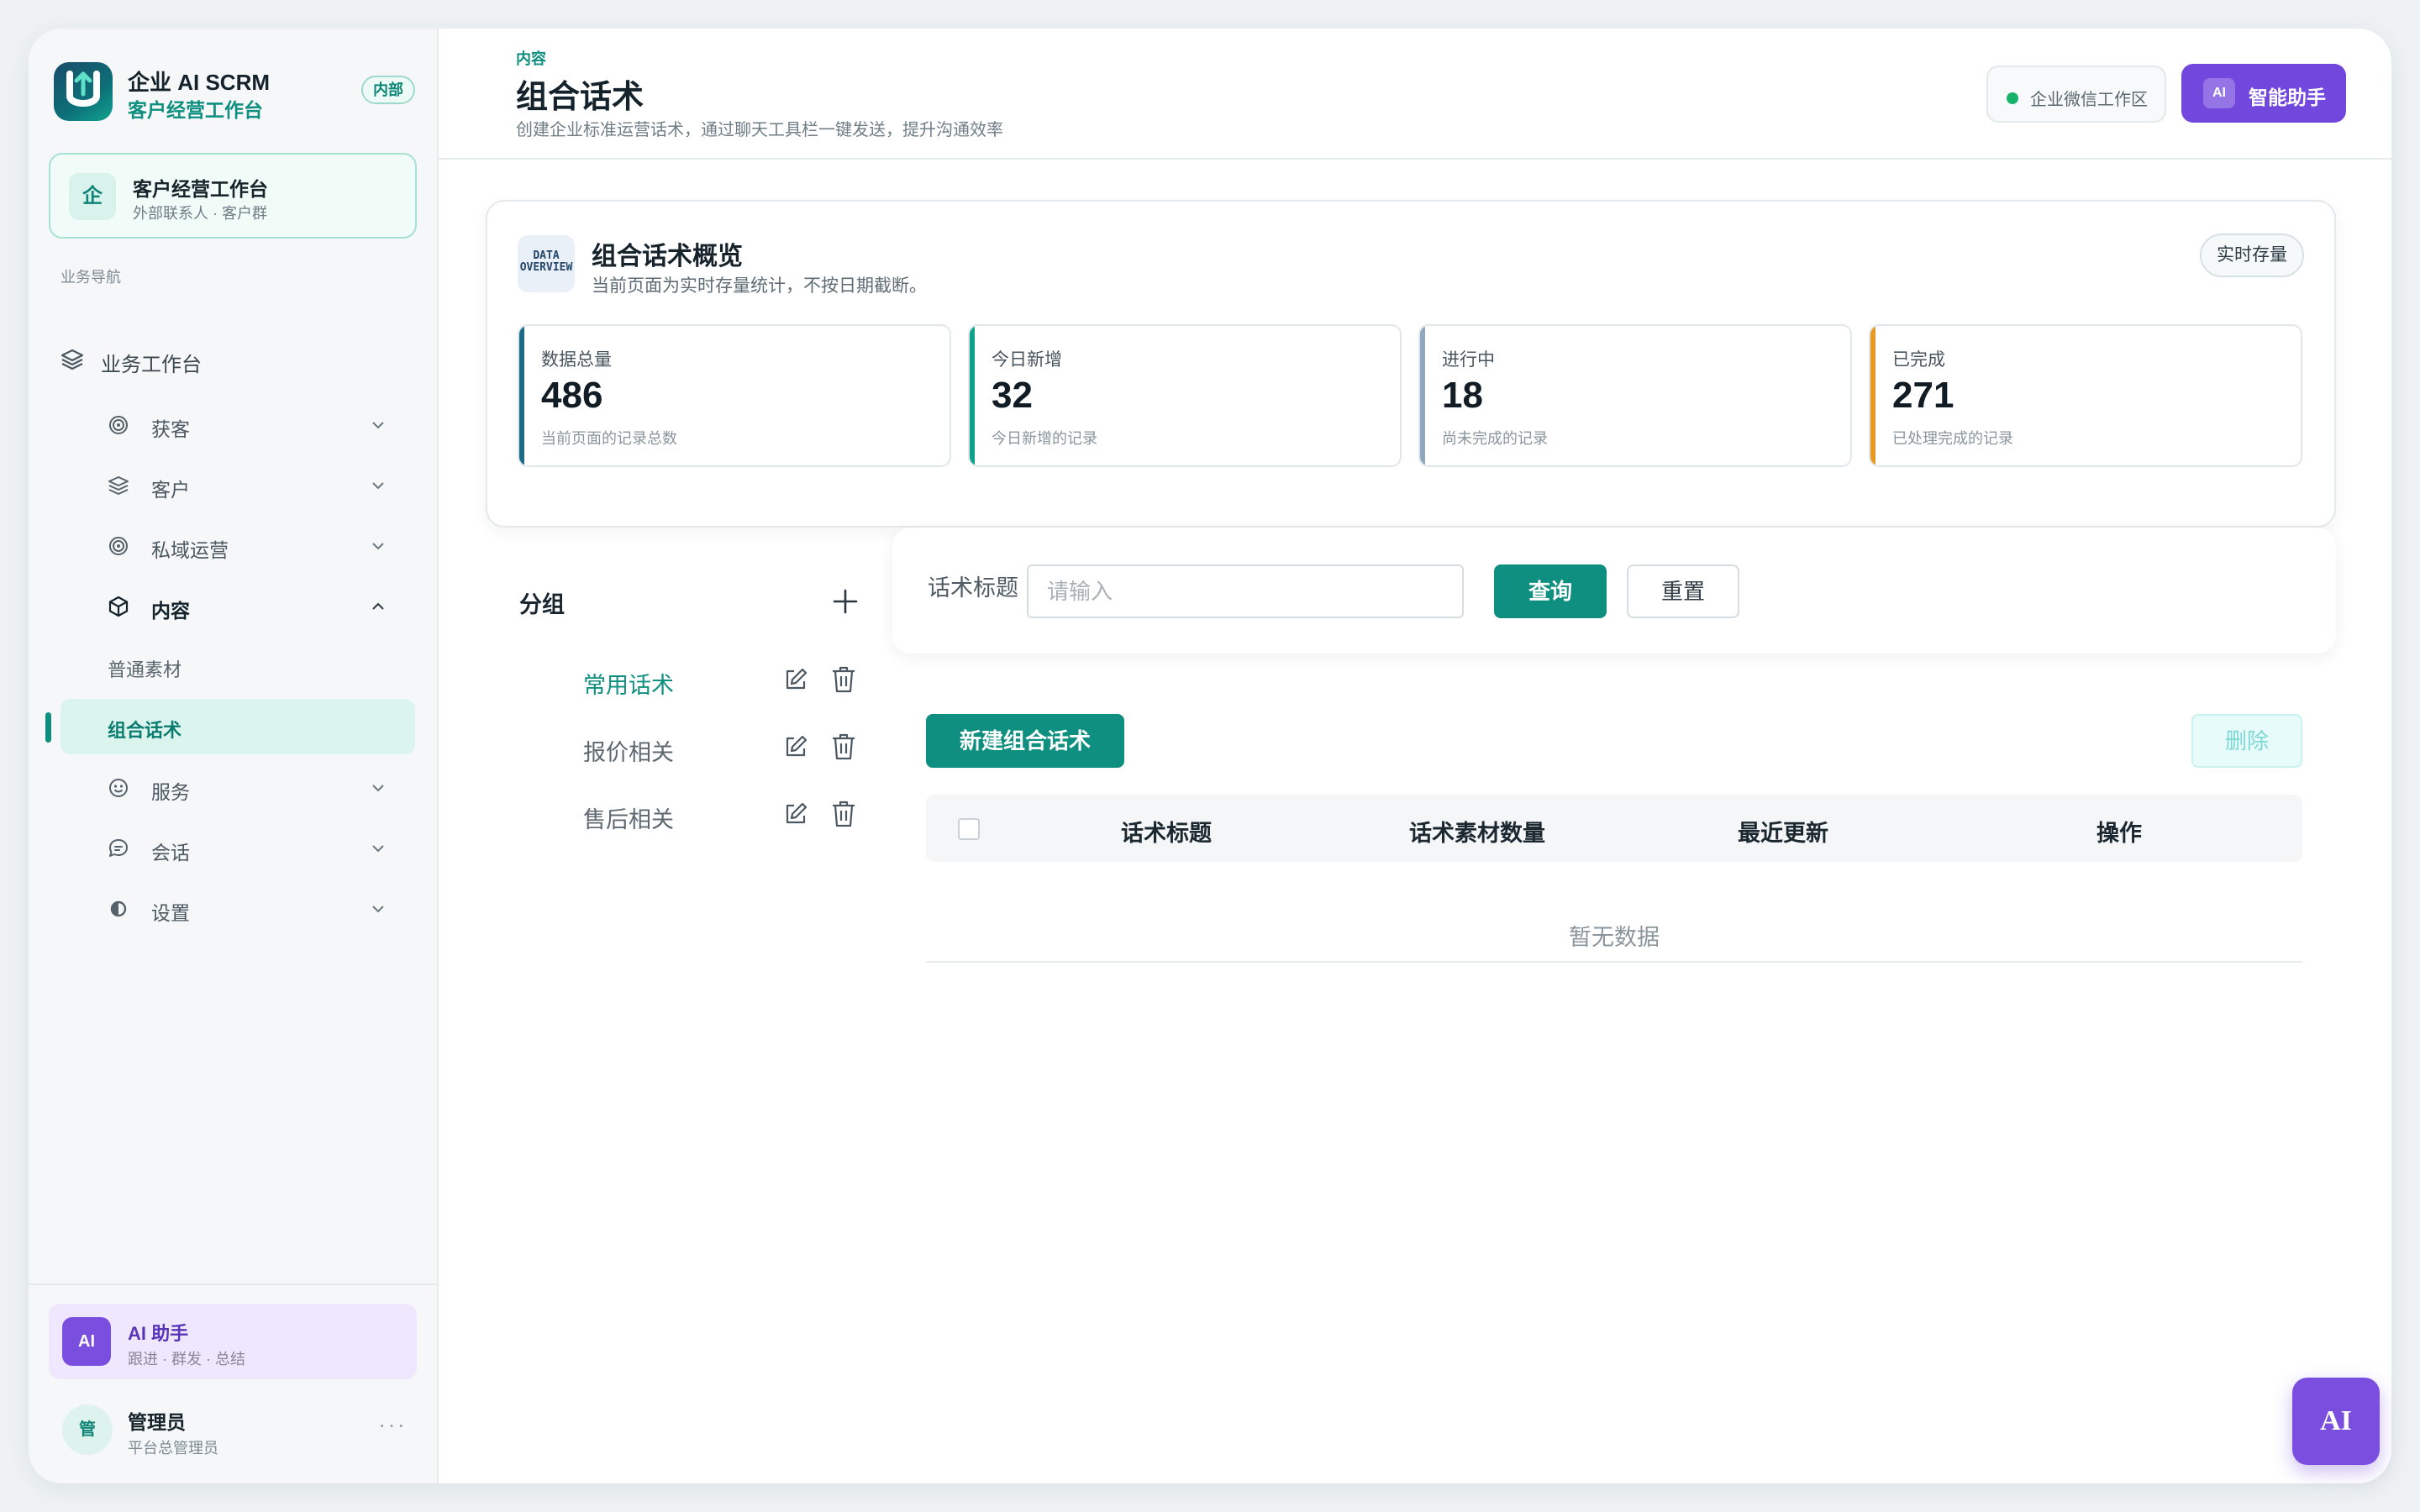 This screenshot has width=2420, height=1512. What do you see at coordinates (187, 1359) in the screenshot?
I see `ai-assistant-subtitle: 跟进 · 群发 · 总结` at bounding box center [187, 1359].